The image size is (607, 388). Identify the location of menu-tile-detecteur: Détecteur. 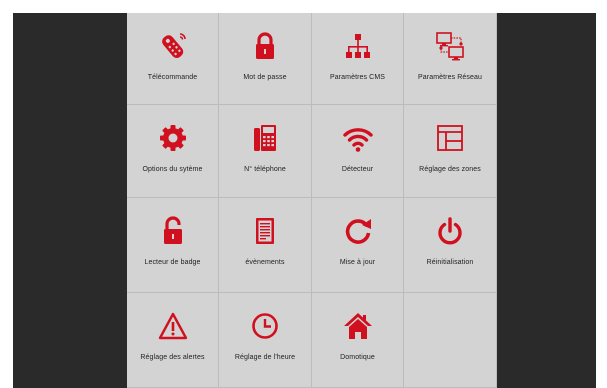
(358, 151).